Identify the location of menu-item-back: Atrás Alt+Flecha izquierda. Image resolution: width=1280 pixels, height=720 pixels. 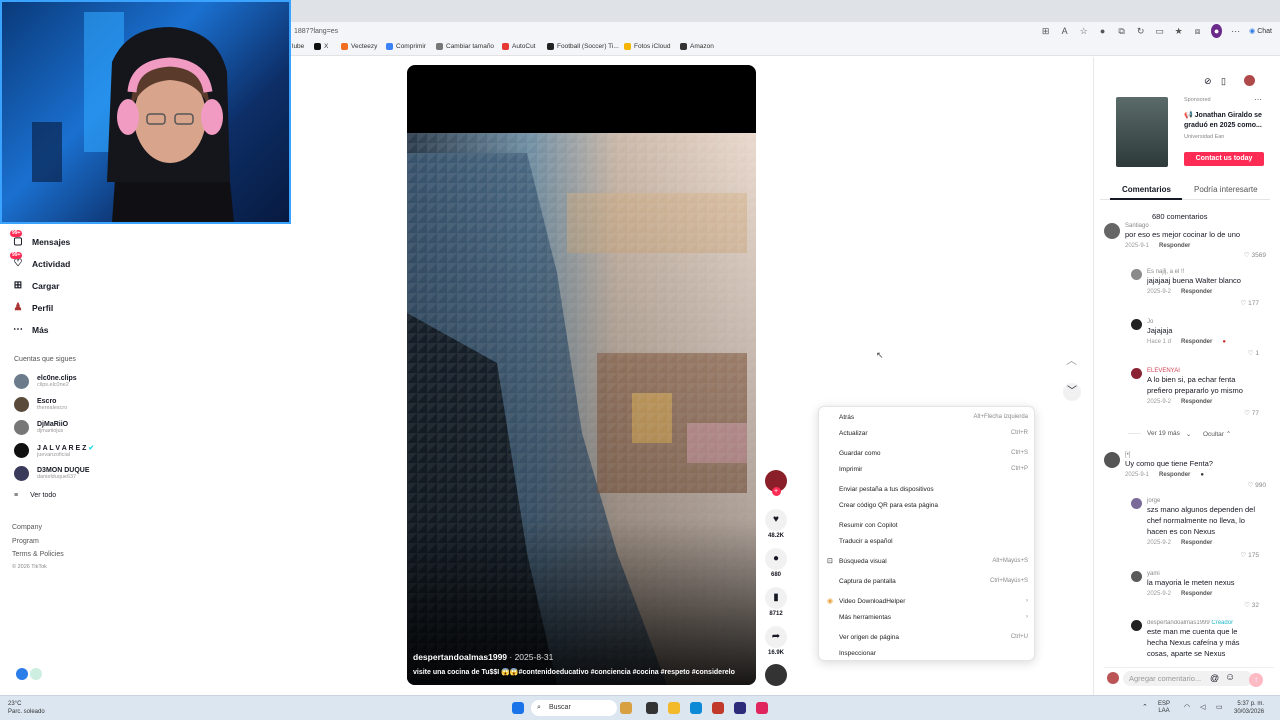
(933, 417).